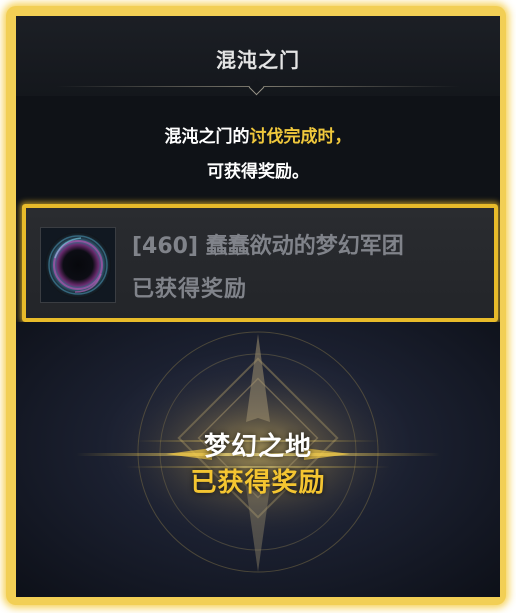 The width and height of the screenshot is (516, 613). Describe the element at coordinates (268, 246) in the screenshot. I see `reward-title: [460] 蠢蠢欲动的梦幻军团` at that location.